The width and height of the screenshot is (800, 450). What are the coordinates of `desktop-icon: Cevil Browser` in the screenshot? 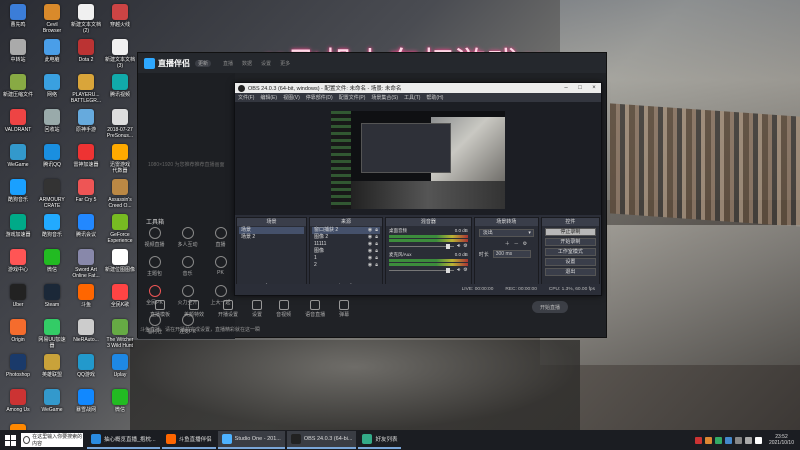 It's located at (52, 19).